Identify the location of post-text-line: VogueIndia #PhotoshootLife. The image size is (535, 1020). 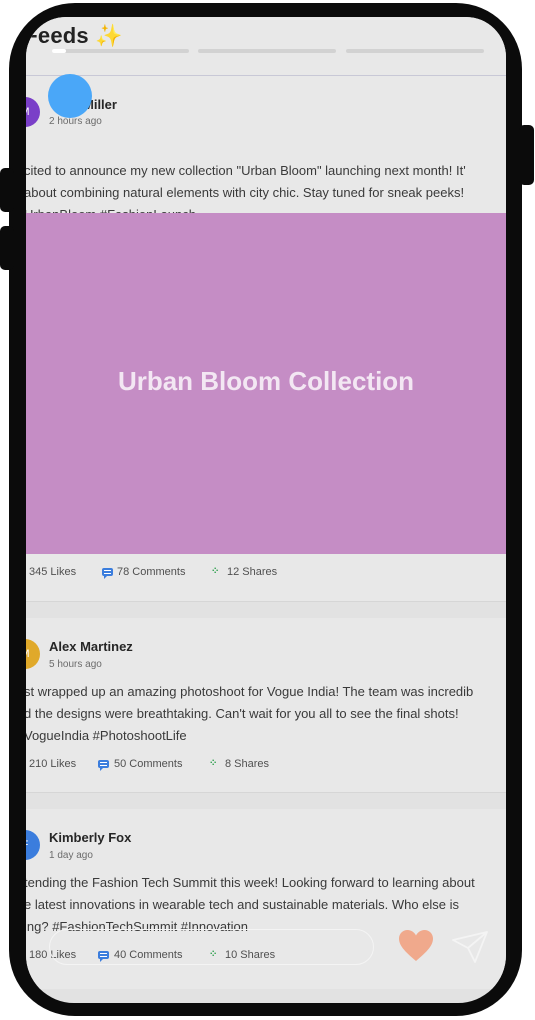
(106, 735).